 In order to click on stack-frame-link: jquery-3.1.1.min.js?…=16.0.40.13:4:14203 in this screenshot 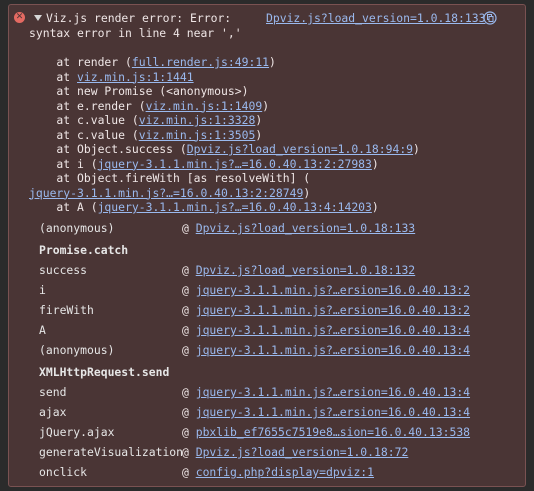, I will do `click(235, 207)`.